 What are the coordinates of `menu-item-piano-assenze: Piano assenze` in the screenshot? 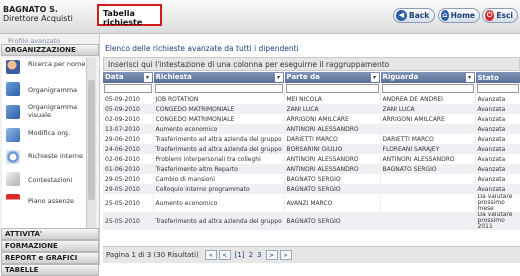 It's located at (44, 202).